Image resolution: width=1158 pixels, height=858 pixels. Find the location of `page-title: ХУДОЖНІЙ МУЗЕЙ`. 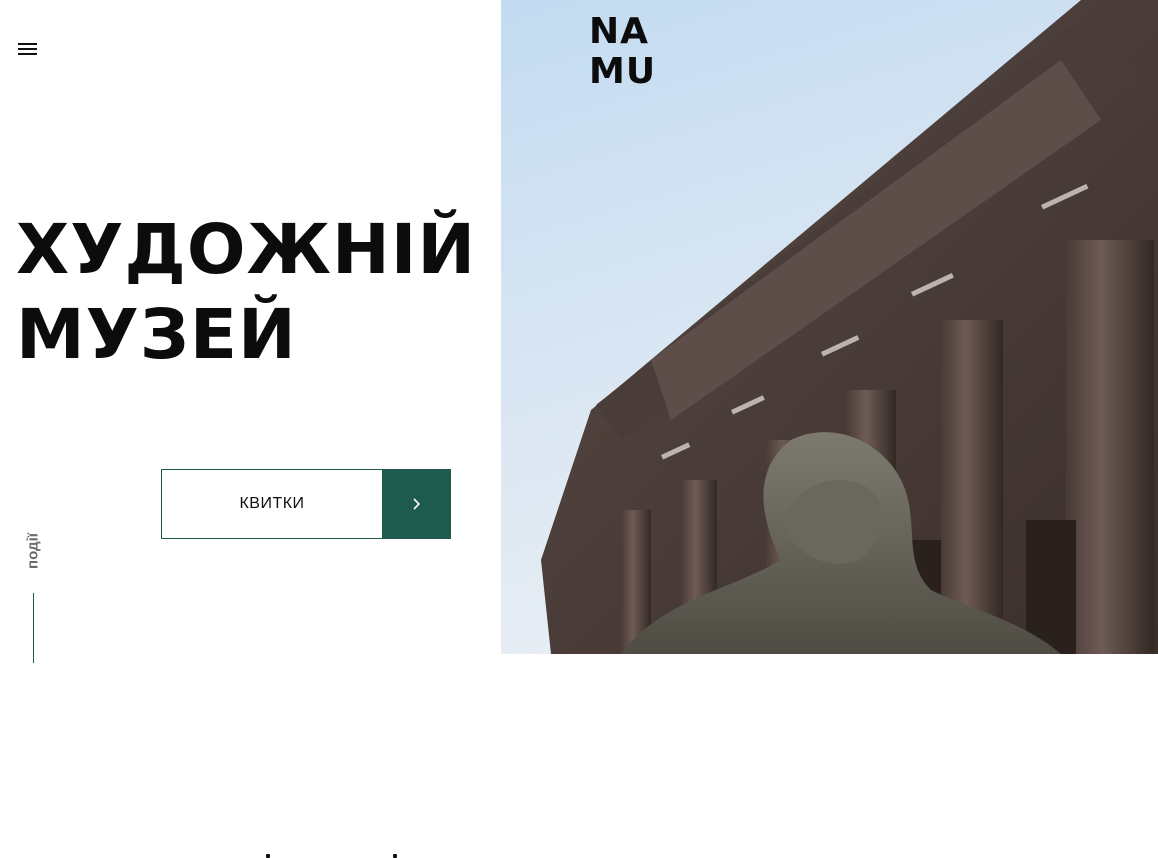

page-title: ХУДОЖНІЙ МУЗЕЙ is located at coordinates (251, 293).